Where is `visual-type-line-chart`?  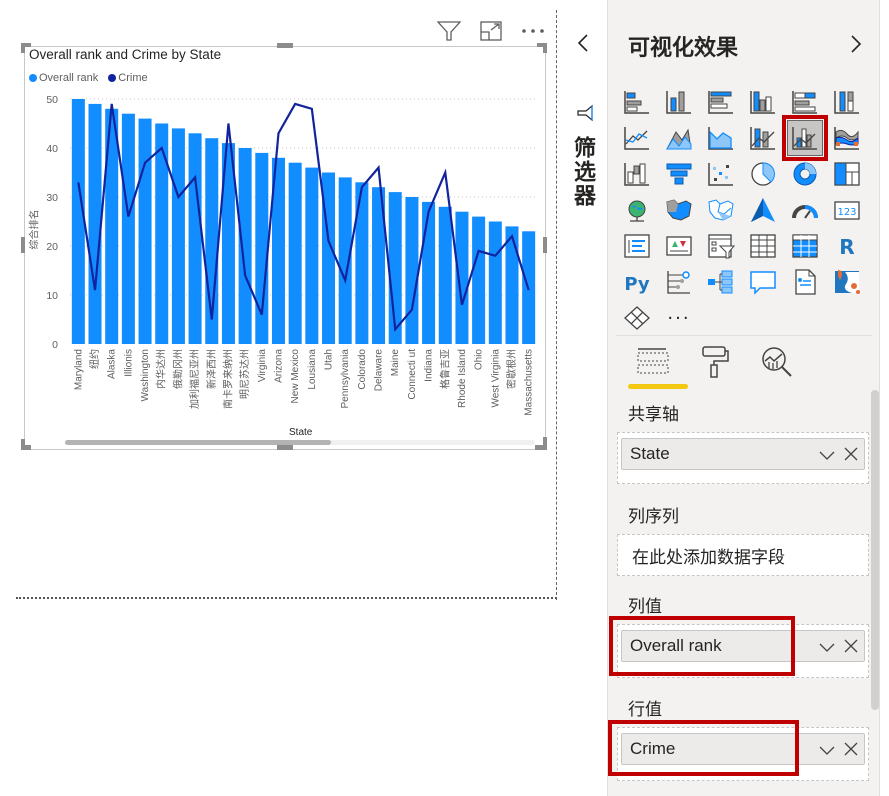
visual-type-line-chart is located at coordinates (637, 138).